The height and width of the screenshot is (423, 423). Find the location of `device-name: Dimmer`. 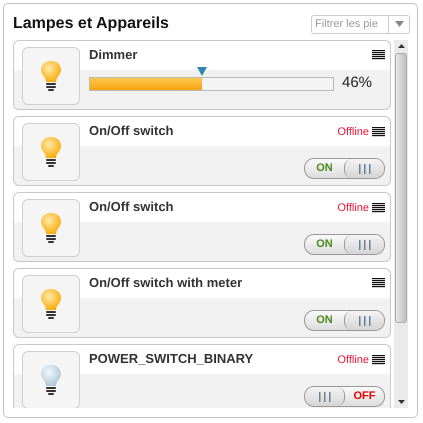

device-name: Dimmer is located at coordinates (113, 55).